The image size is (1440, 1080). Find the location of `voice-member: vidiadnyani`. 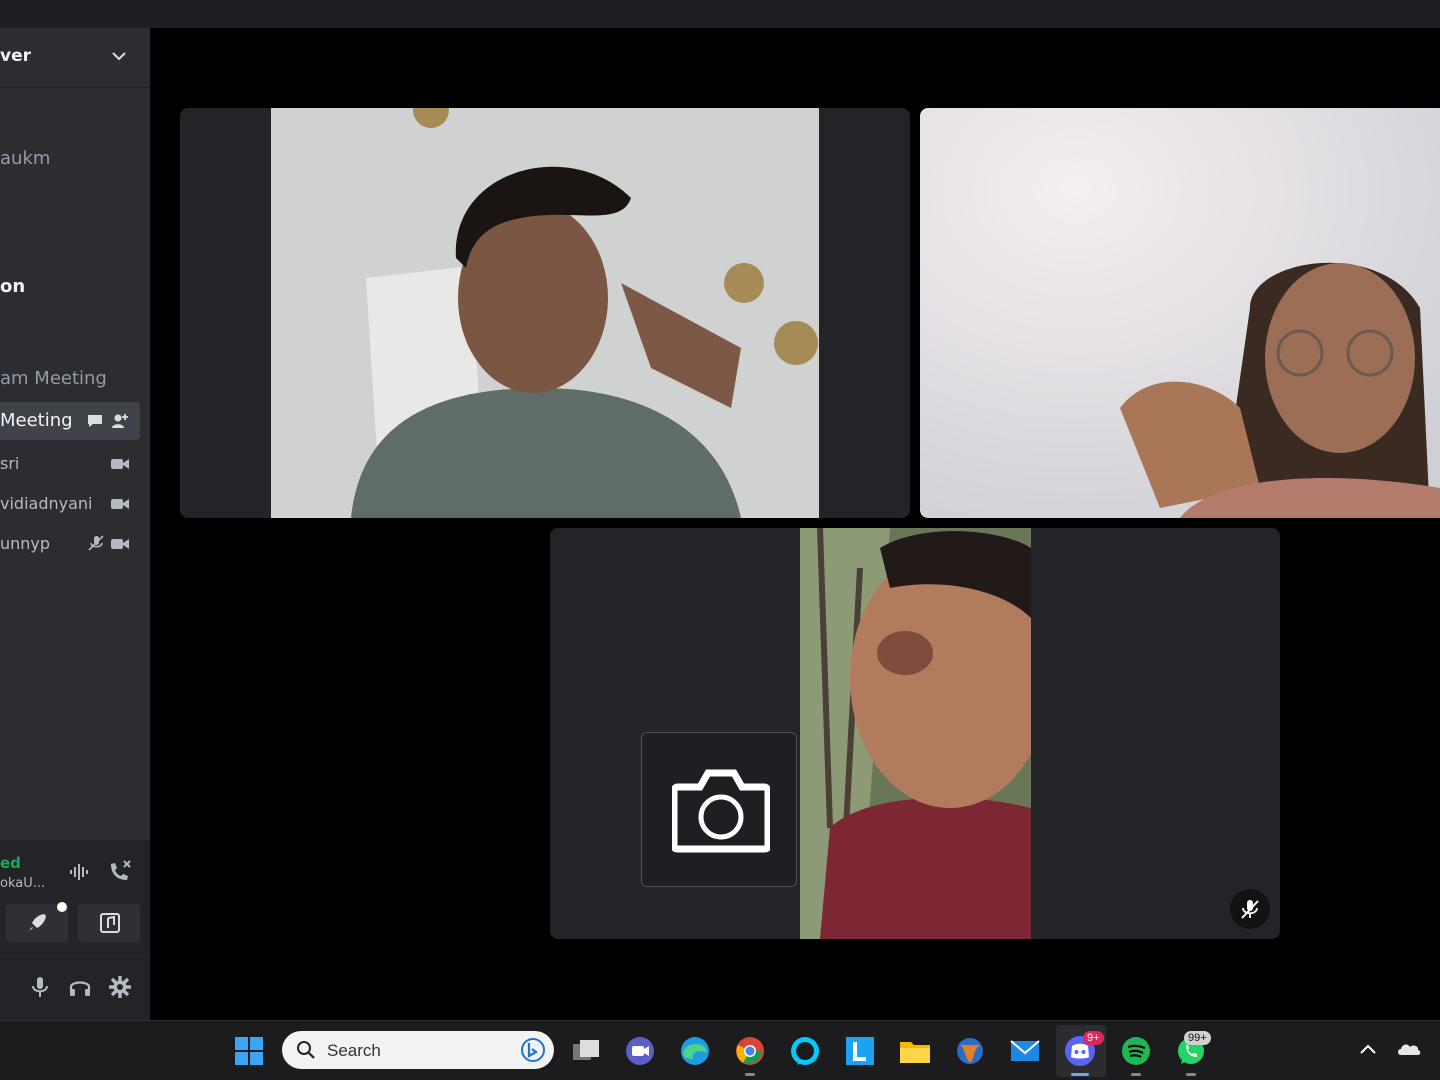

voice-member: vidiadnyani is located at coordinates (46, 503).